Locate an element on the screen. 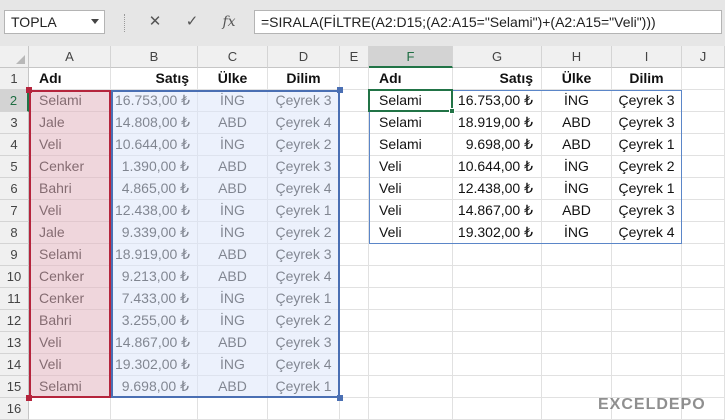 The width and height of the screenshot is (725, 420). source_table-header-cell: Dilim is located at coordinates (304, 79).